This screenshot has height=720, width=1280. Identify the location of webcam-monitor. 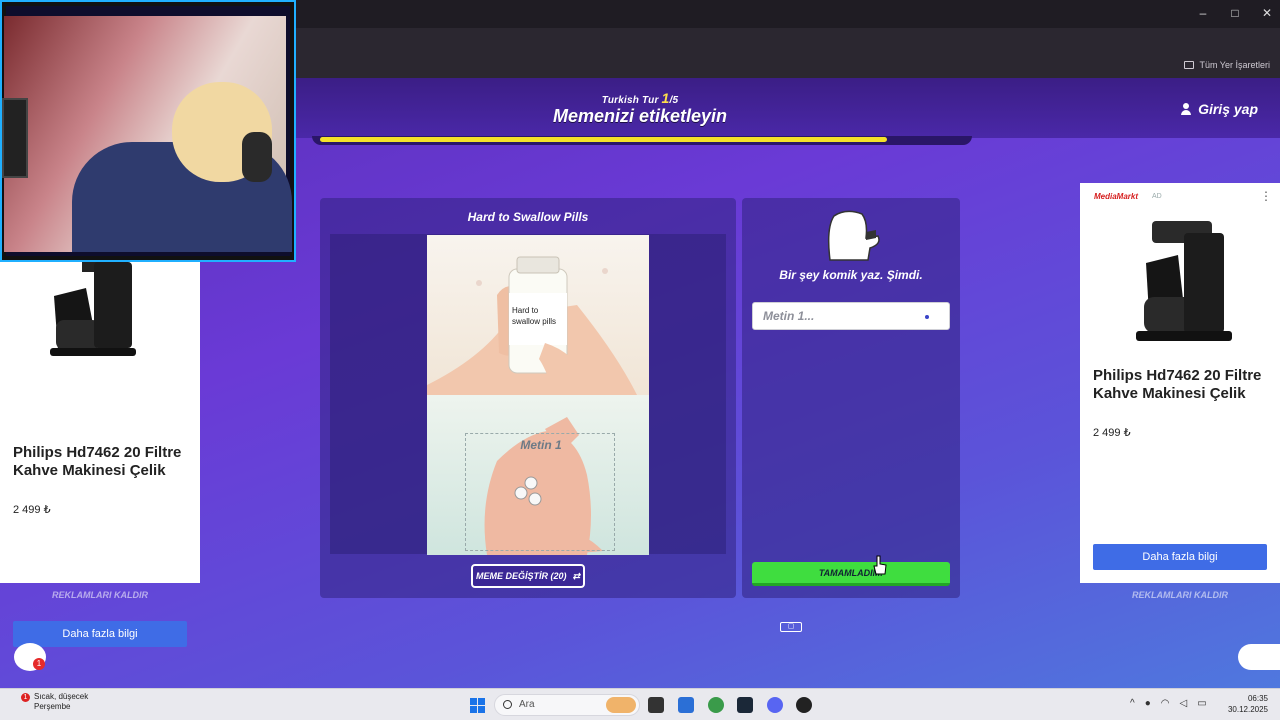
(15, 138).